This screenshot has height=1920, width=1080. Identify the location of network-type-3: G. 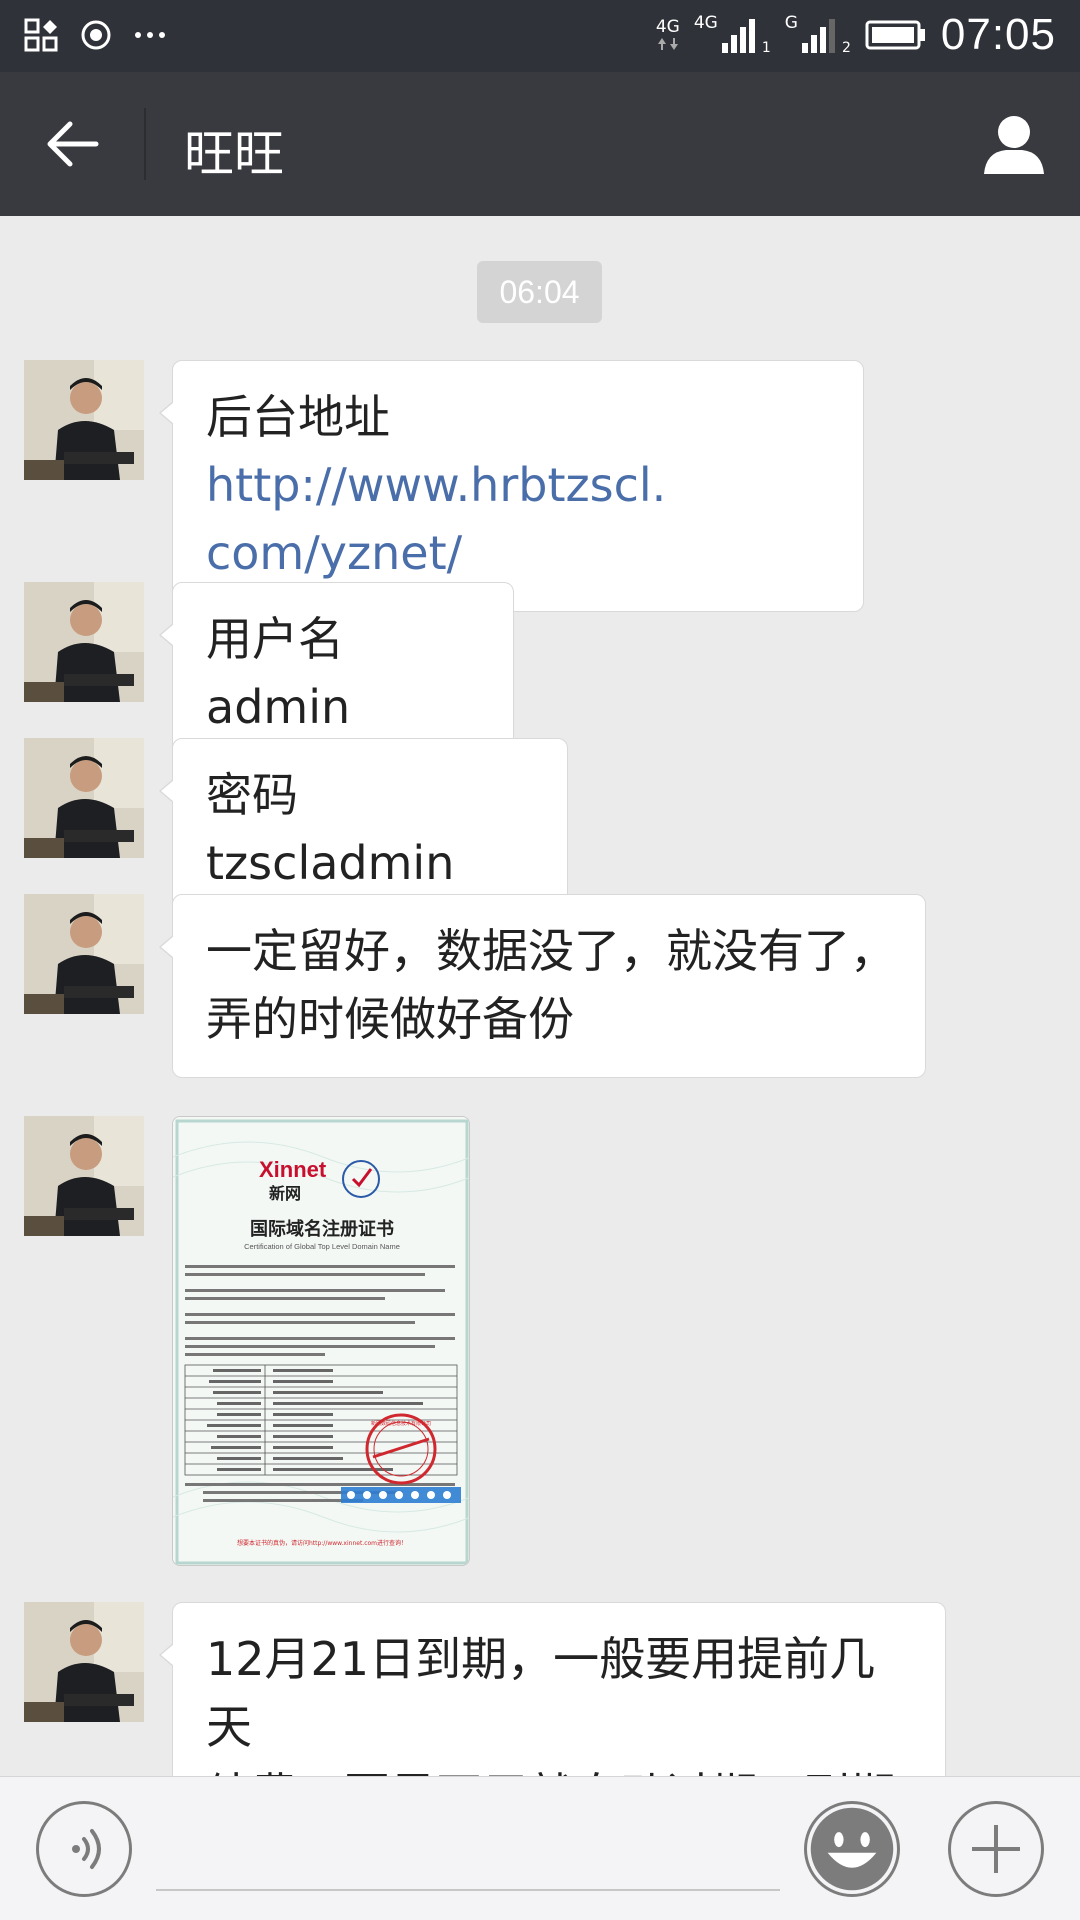
(791, 23).